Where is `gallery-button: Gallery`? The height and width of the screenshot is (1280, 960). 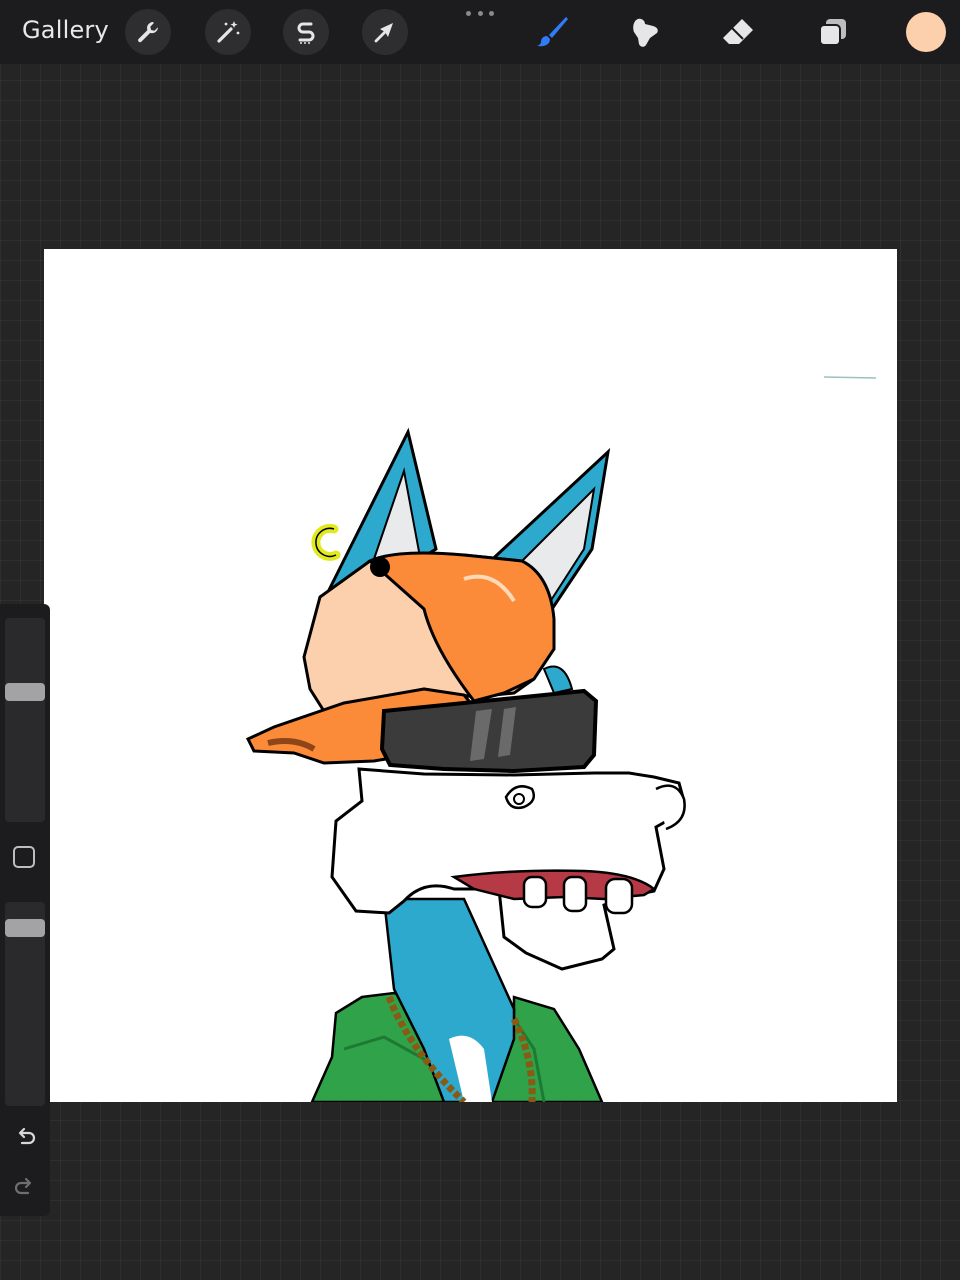 gallery-button: Gallery is located at coordinates (65, 30).